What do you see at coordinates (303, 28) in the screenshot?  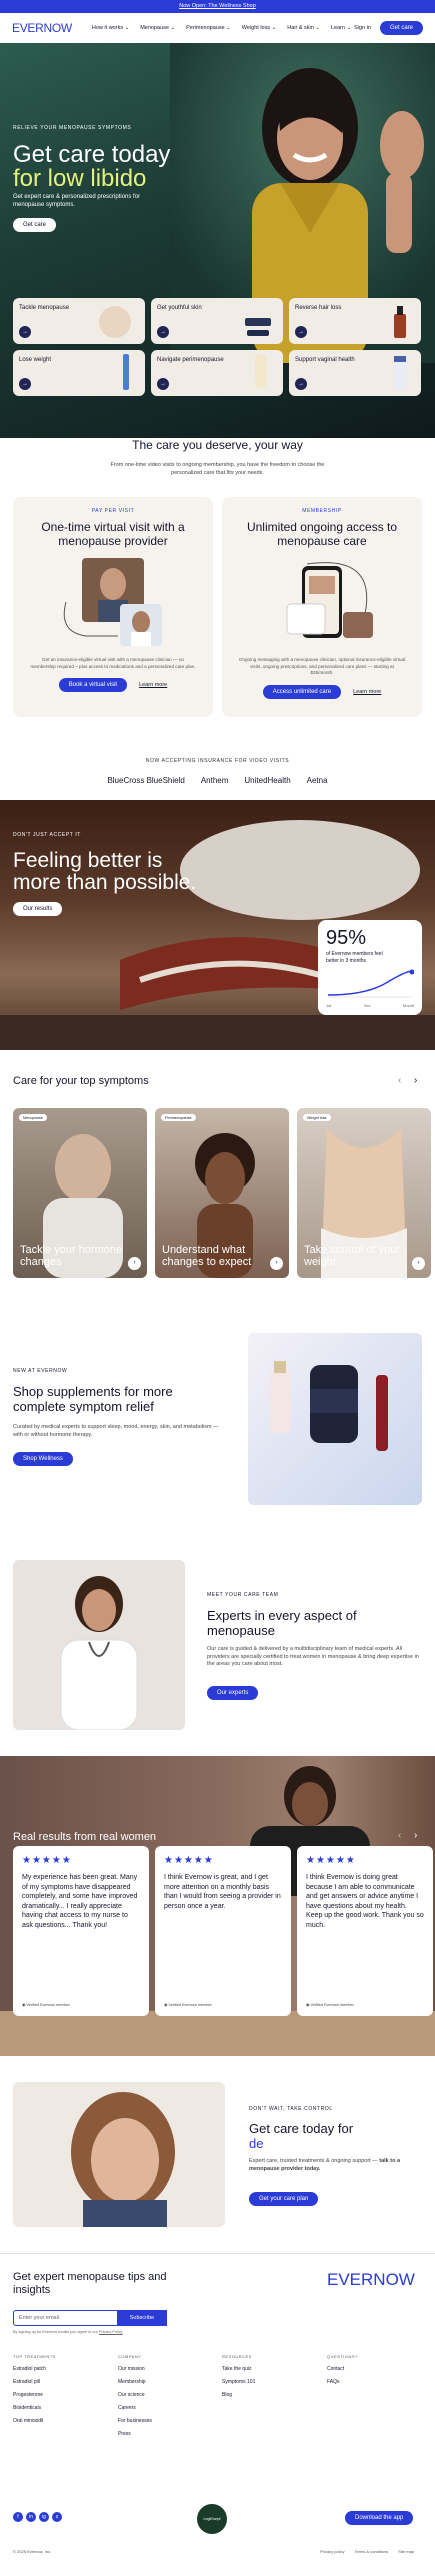 I see `nav-item-hair-skin: Hair & skin ⌄` at bounding box center [303, 28].